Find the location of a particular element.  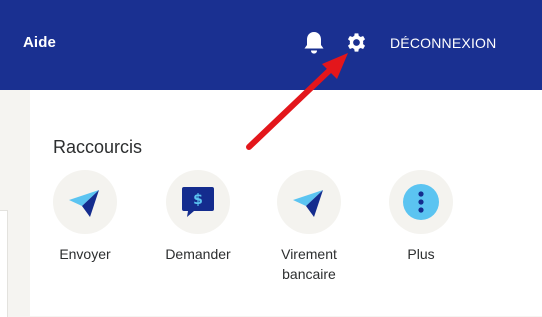

shortcuts-title: Raccourcis is located at coordinates (98, 147).